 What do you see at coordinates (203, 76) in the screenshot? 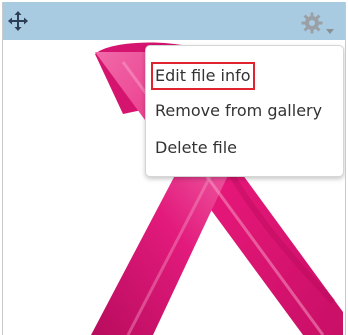
I see `menu-item-edit-file-info: Edit file info` at bounding box center [203, 76].